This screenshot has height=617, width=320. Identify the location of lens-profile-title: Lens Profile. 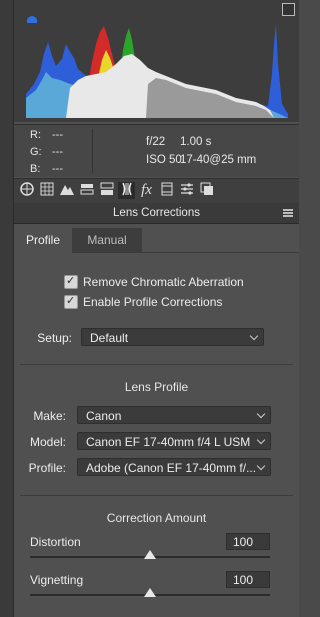
(156, 387).